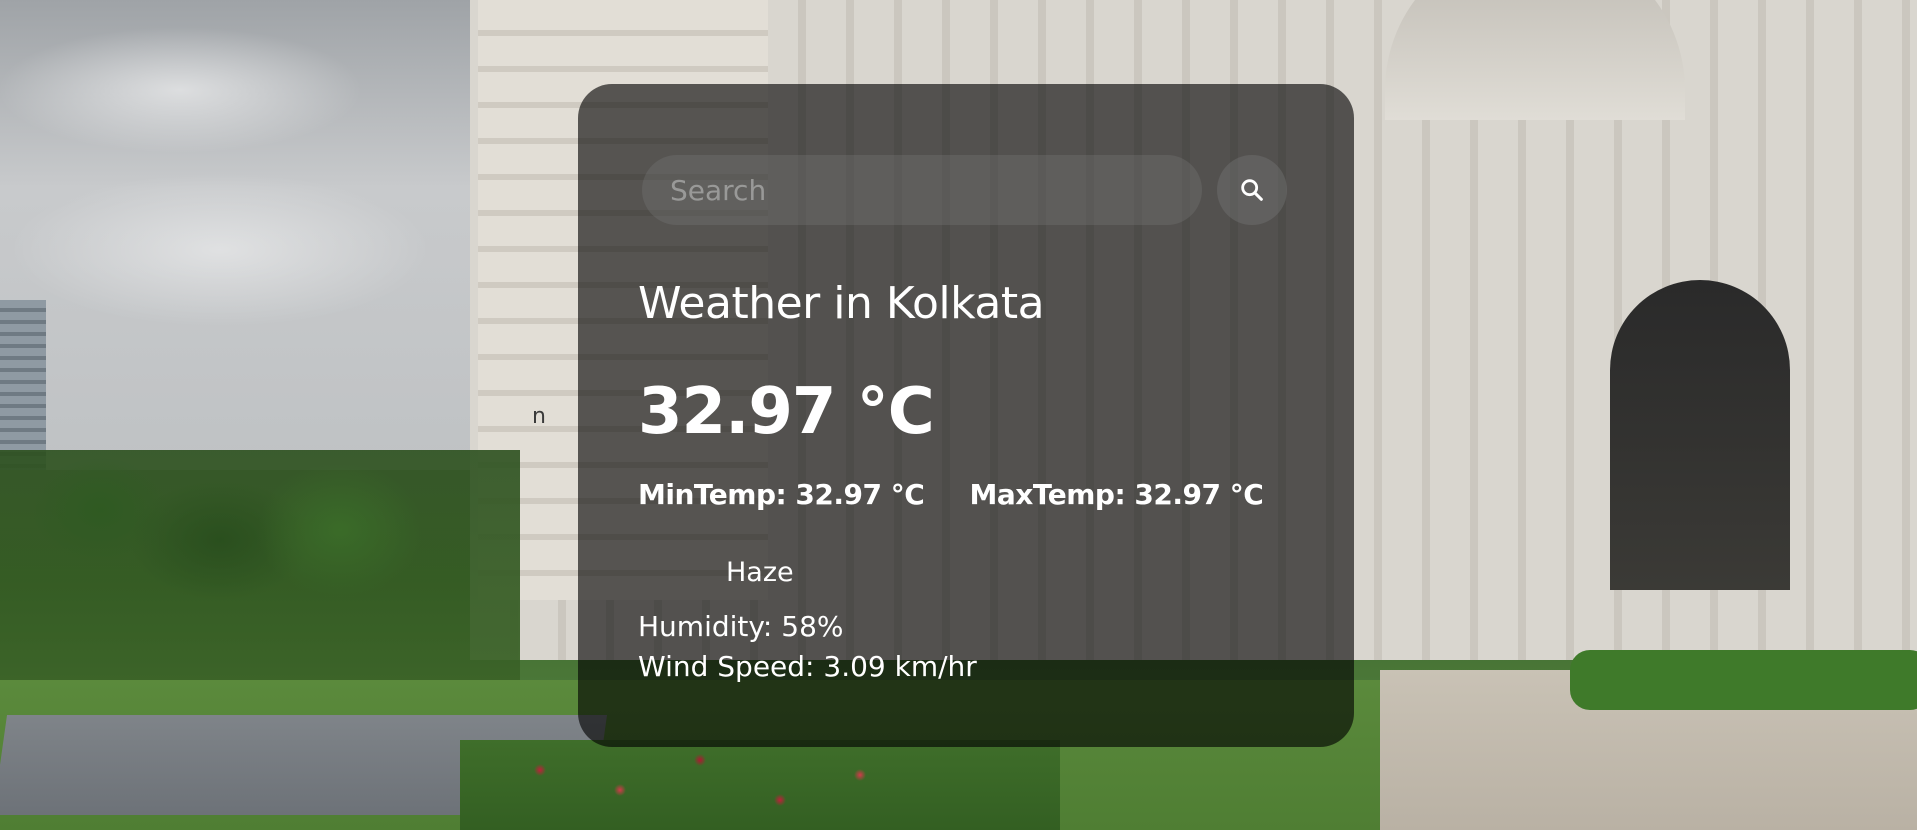  What do you see at coordinates (841, 303) in the screenshot?
I see `city-title: Weather in Kolkata` at bounding box center [841, 303].